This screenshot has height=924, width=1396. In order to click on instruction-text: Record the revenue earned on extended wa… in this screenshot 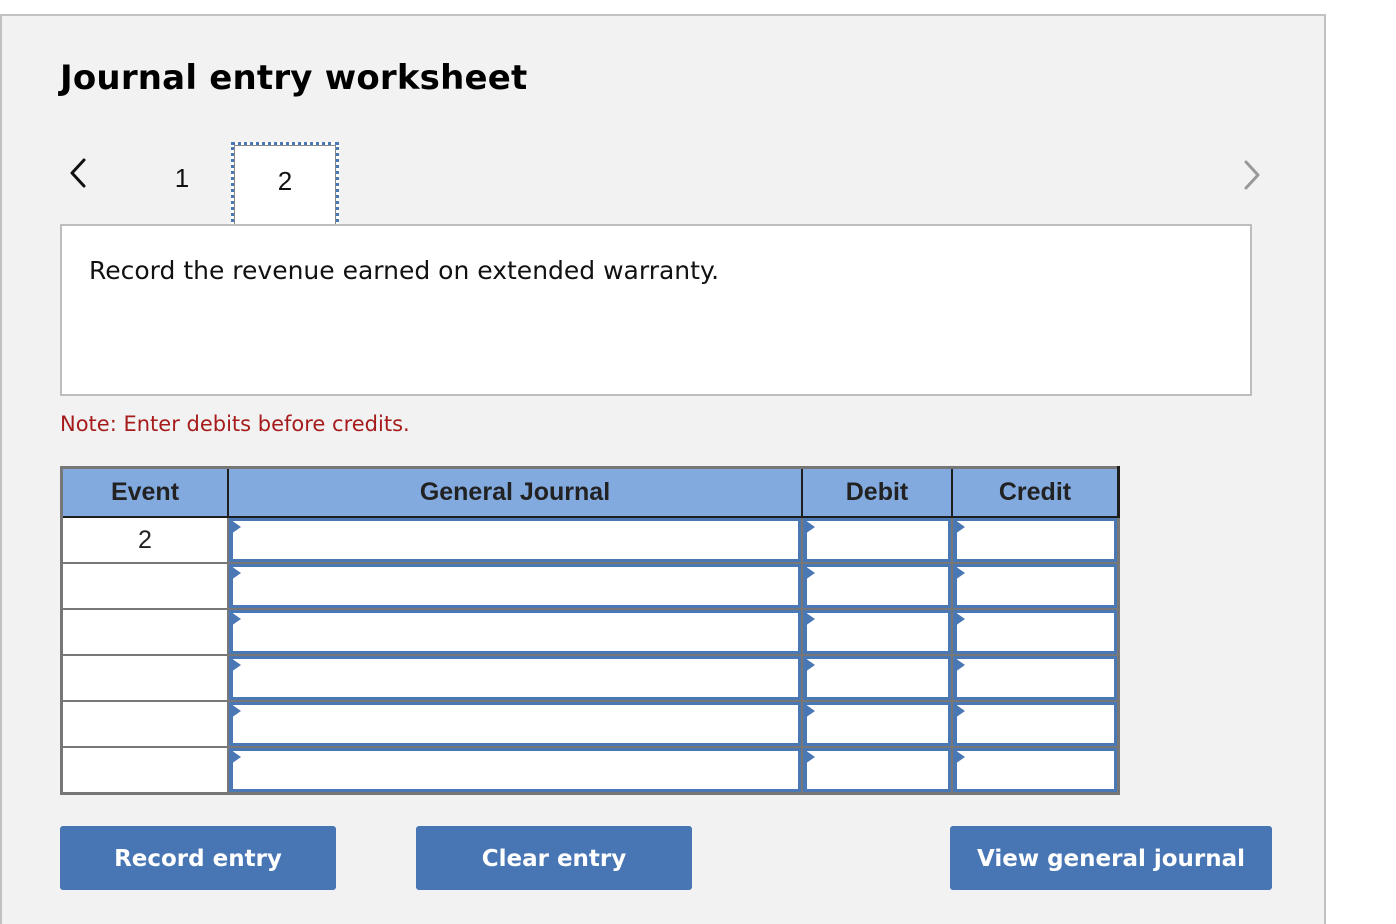, I will do `click(404, 270)`.